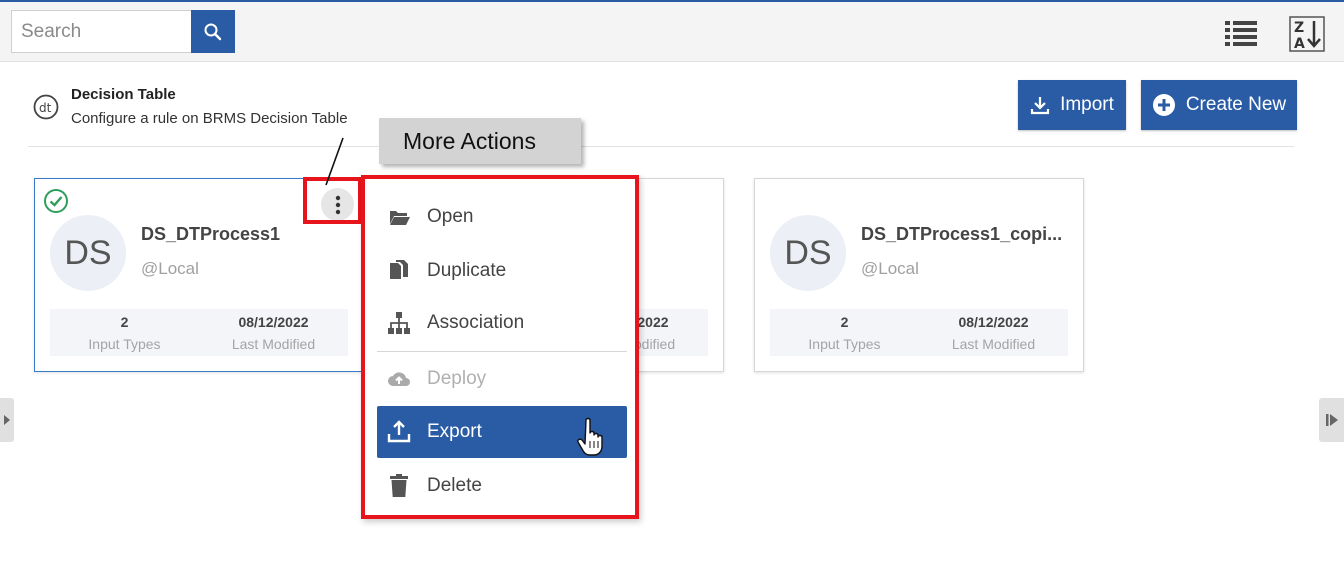  Describe the element at coordinates (399, 269) in the screenshot. I see `copy-icon` at that location.